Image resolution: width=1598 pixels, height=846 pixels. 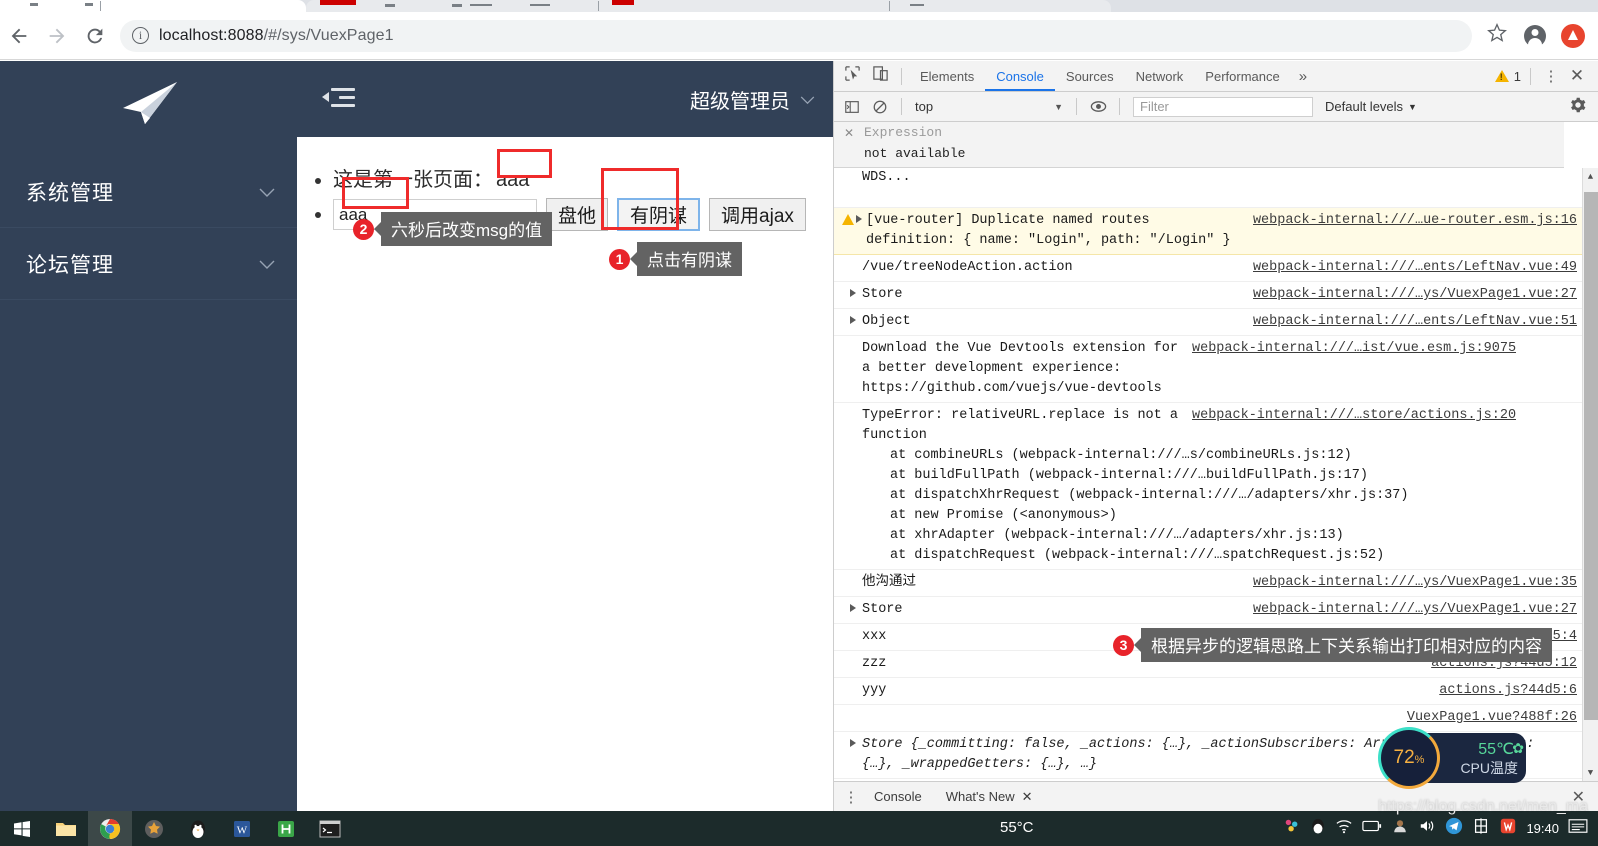 I want to click on browser-tab-group, so click(x=708, y=6).